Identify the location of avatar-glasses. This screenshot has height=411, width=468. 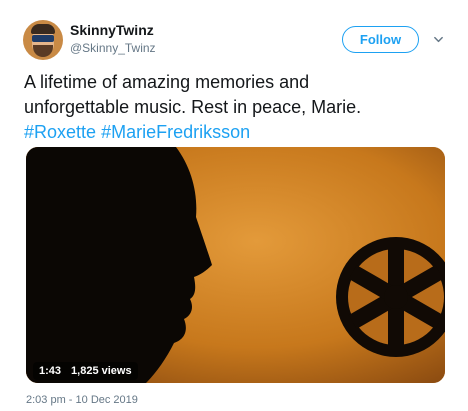
(43, 38).